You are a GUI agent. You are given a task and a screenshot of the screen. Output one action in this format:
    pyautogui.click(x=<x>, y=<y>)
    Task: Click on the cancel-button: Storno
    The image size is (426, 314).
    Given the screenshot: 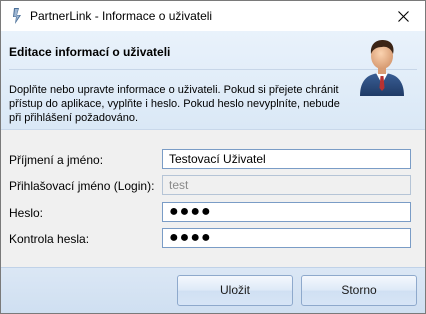 What is the action you would take?
    pyautogui.click(x=359, y=290)
    